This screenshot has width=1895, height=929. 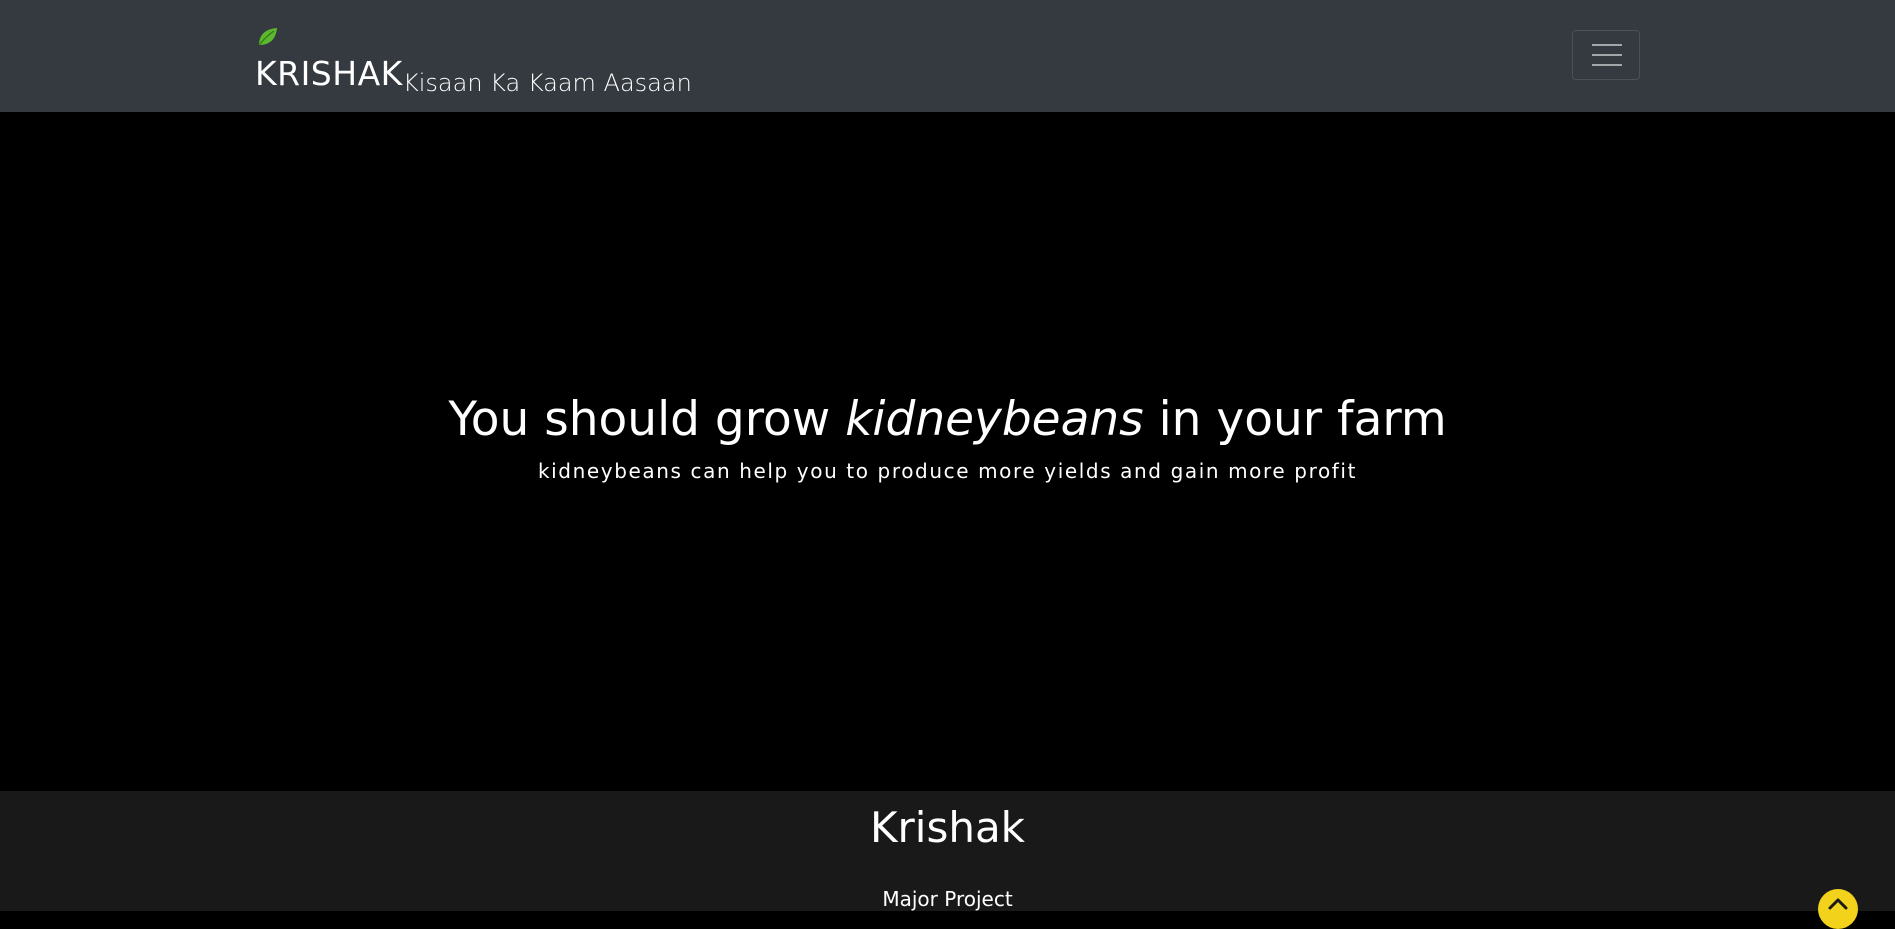 What do you see at coordinates (267, 37) in the screenshot?
I see `leaf-icon` at bounding box center [267, 37].